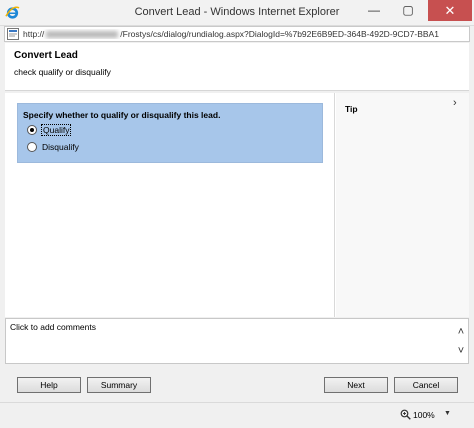 This screenshot has height=428, width=474. I want to click on help-button: Help, so click(49, 385).